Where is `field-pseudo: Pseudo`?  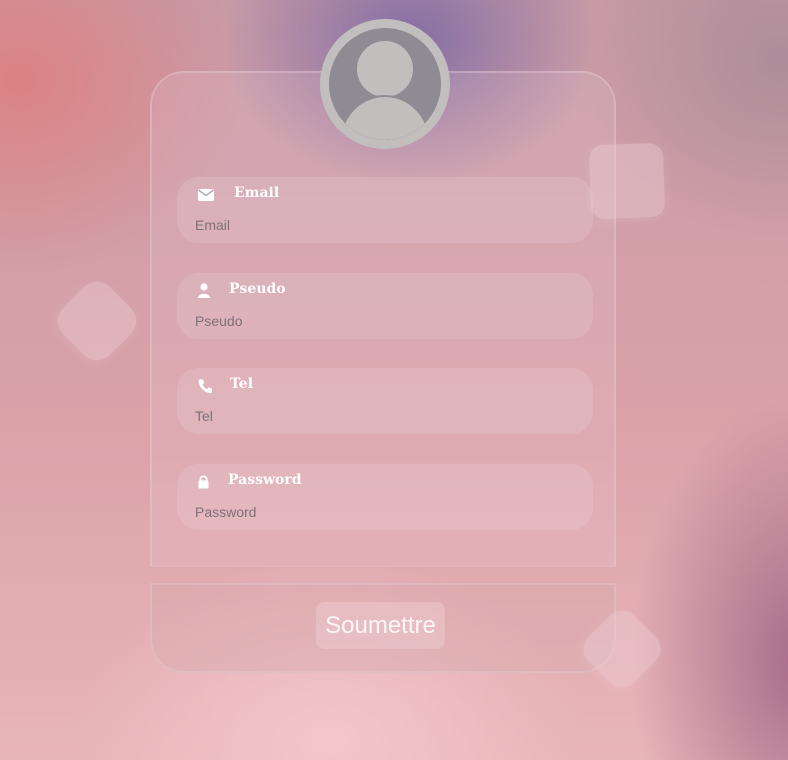
field-pseudo: Pseudo is located at coordinates (385, 306).